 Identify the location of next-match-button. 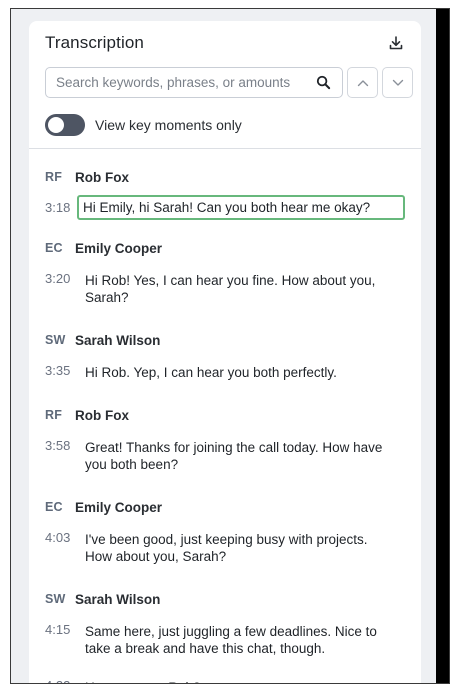
(397, 82).